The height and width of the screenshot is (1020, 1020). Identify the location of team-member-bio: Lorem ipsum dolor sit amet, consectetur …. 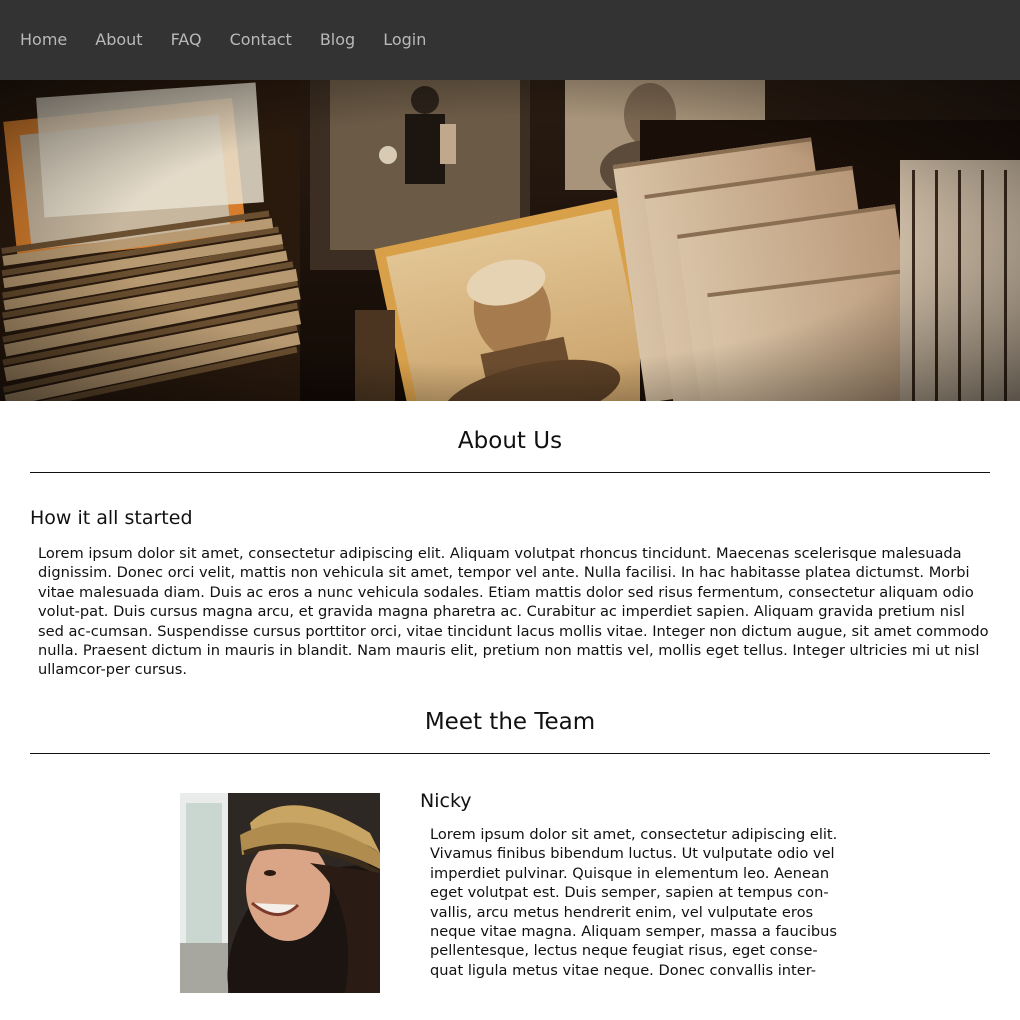
(634, 902).